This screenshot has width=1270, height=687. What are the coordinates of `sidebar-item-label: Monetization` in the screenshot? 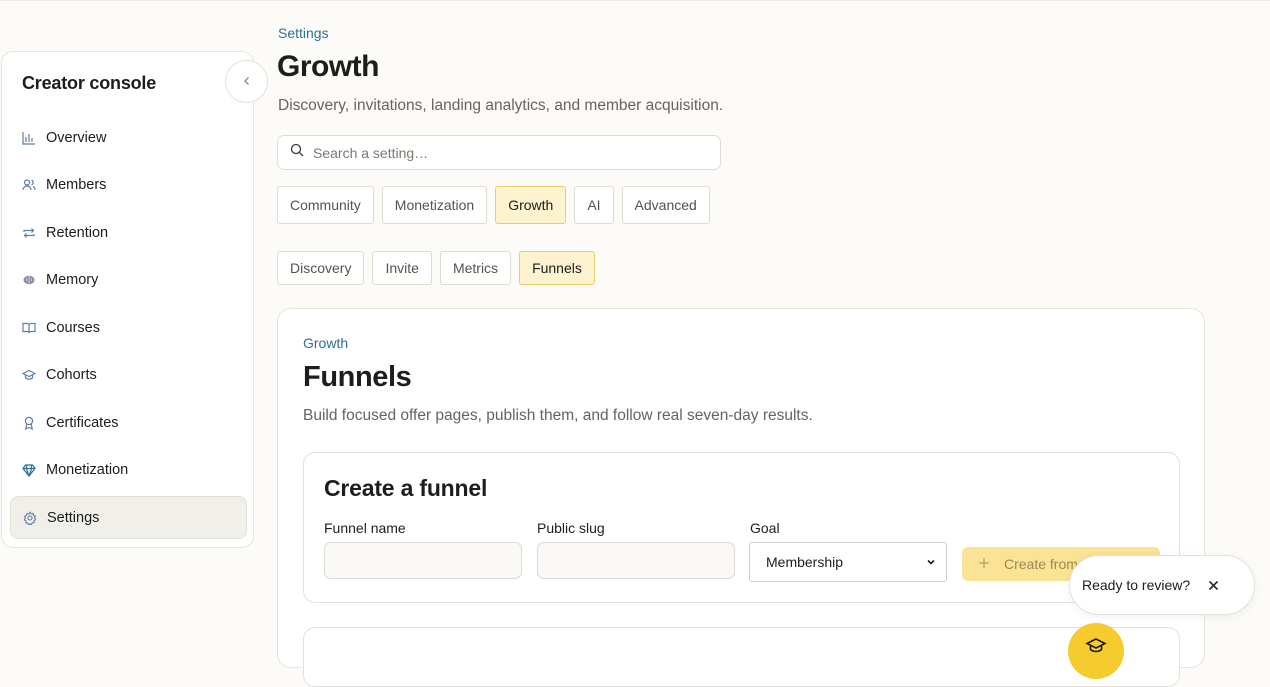 It's located at (87, 469).